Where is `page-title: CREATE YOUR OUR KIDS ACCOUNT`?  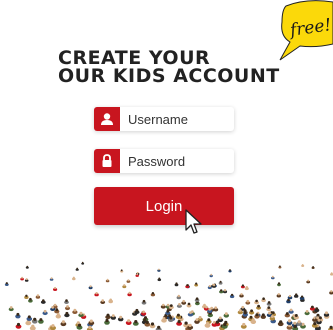
page-title: CREATE YOUR OUR KIDS ACCOUNT is located at coordinates (178, 68).